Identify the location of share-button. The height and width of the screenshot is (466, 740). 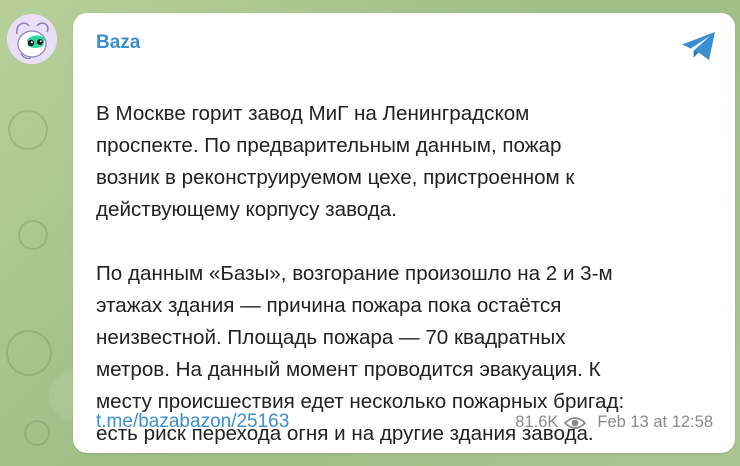
(699, 46).